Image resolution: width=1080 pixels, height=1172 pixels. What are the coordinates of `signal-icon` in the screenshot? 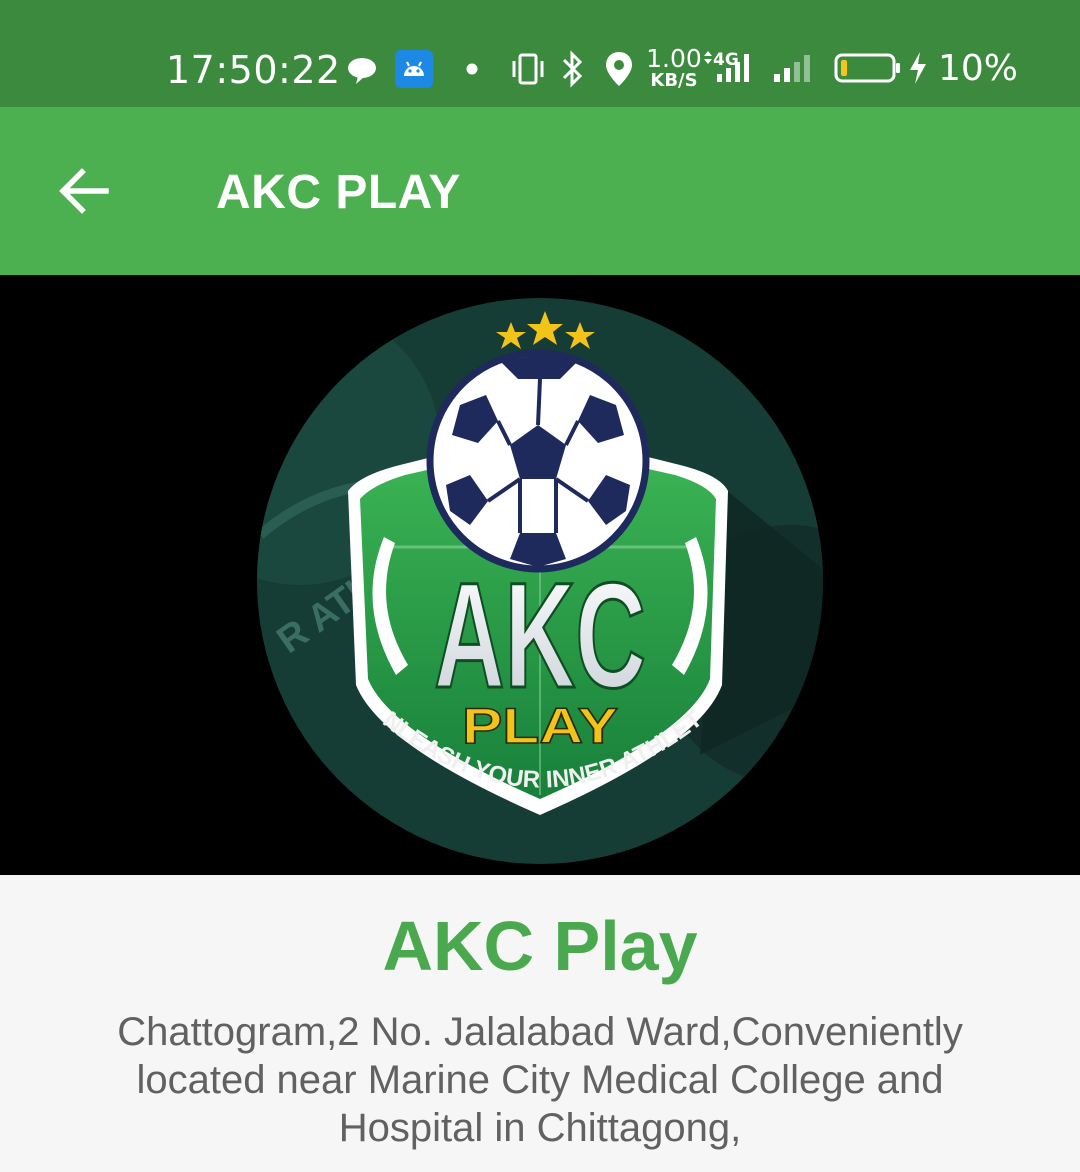 It's located at (792, 68).